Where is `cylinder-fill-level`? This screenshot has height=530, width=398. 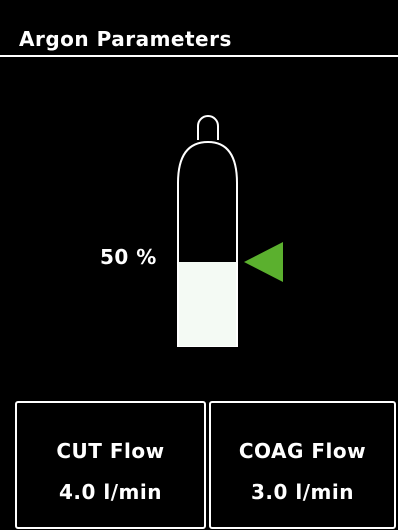 cylinder-fill-level is located at coordinates (207, 304).